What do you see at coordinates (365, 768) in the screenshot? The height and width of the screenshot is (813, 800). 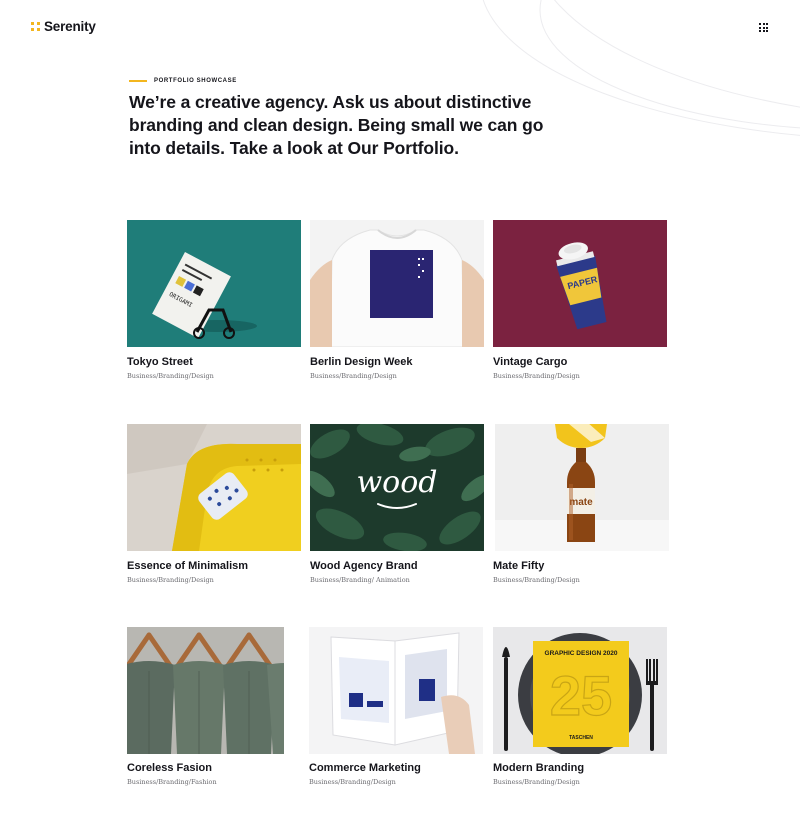 I see `card-title: Commerce Marketing` at bounding box center [365, 768].